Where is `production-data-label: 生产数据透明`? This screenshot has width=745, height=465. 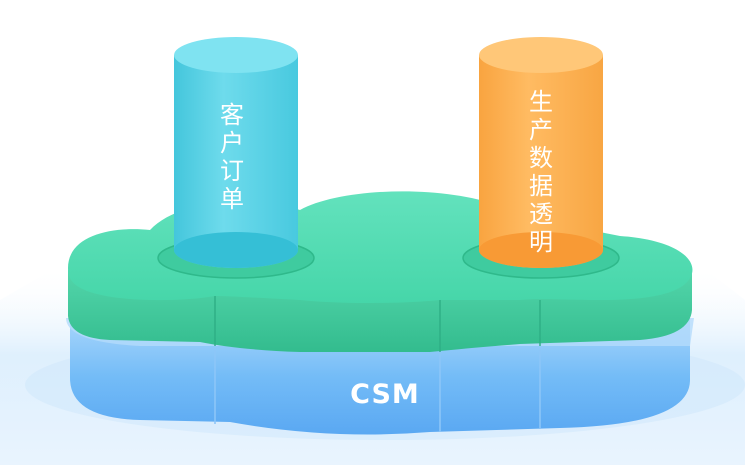
production-data-label: 生产数据透明 is located at coordinates (541, 172).